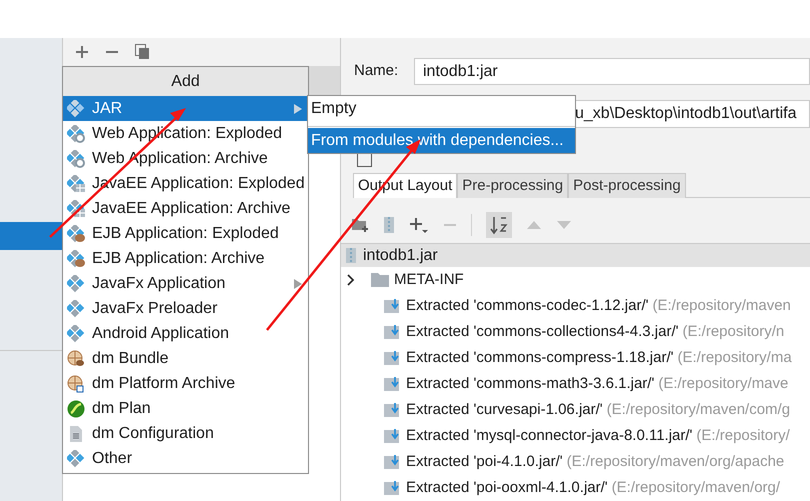 The image size is (810, 501). Describe the element at coordinates (185, 208) in the screenshot. I see `menu-item: JavaEE Application: Archive` at that location.